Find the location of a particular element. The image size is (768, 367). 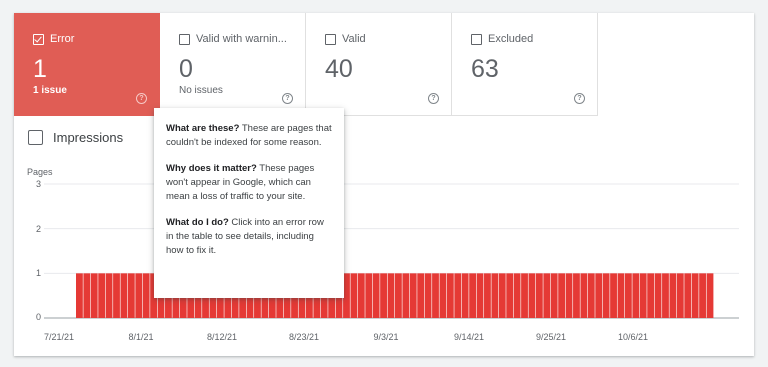

x-tick-label: 8/1/21 is located at coordinates (141, 337).